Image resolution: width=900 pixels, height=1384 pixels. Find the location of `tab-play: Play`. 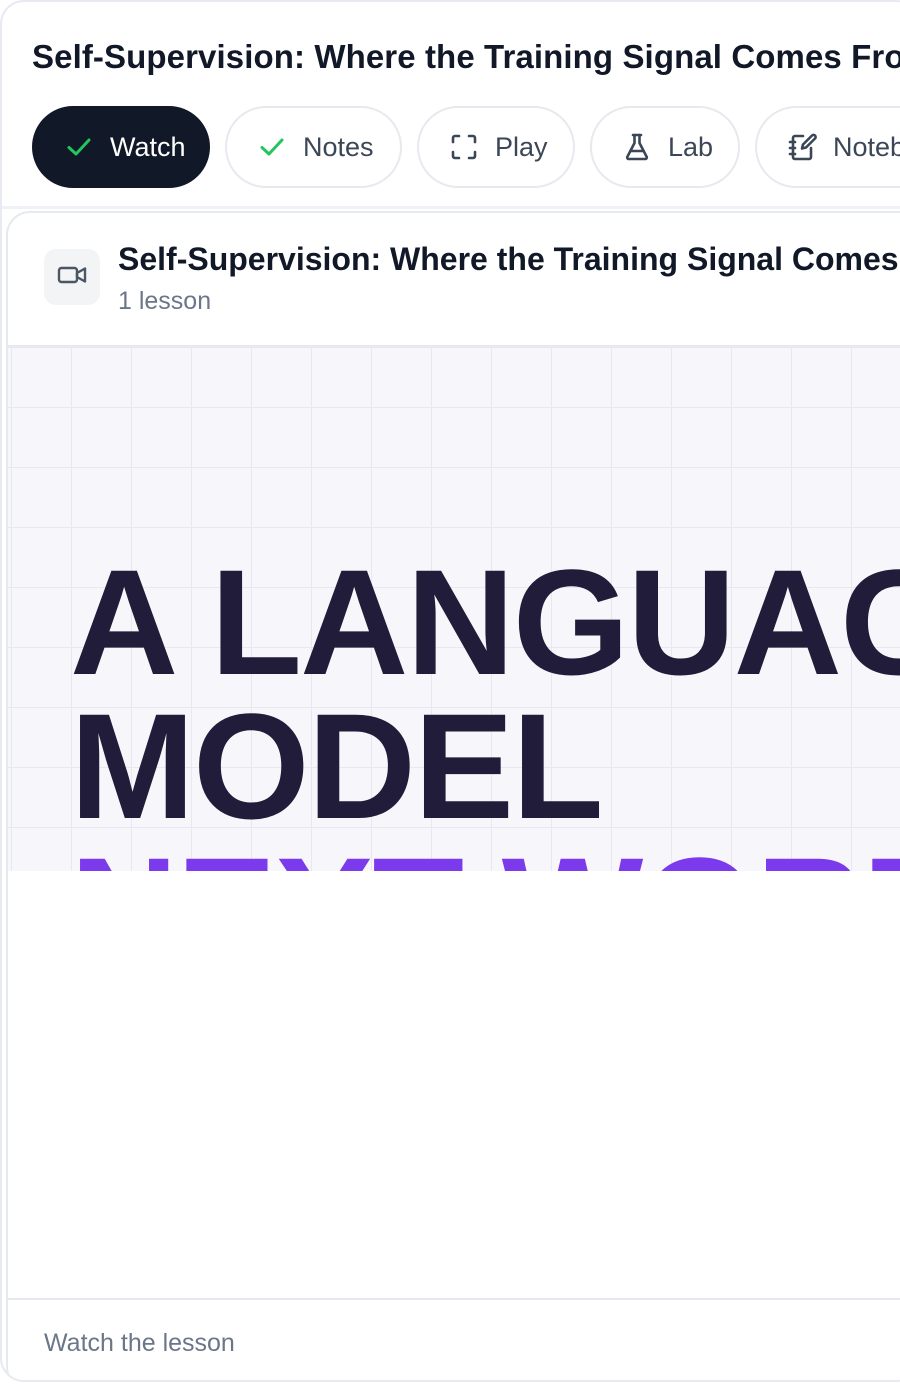

tab-play: Play is located at coordinates (496, 147).